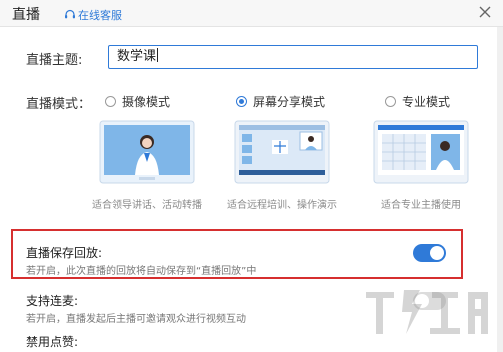 The height and width of the screenshot is (352, 503). I want to click on title-bar: 直播 在线客服, so click(251, 13).